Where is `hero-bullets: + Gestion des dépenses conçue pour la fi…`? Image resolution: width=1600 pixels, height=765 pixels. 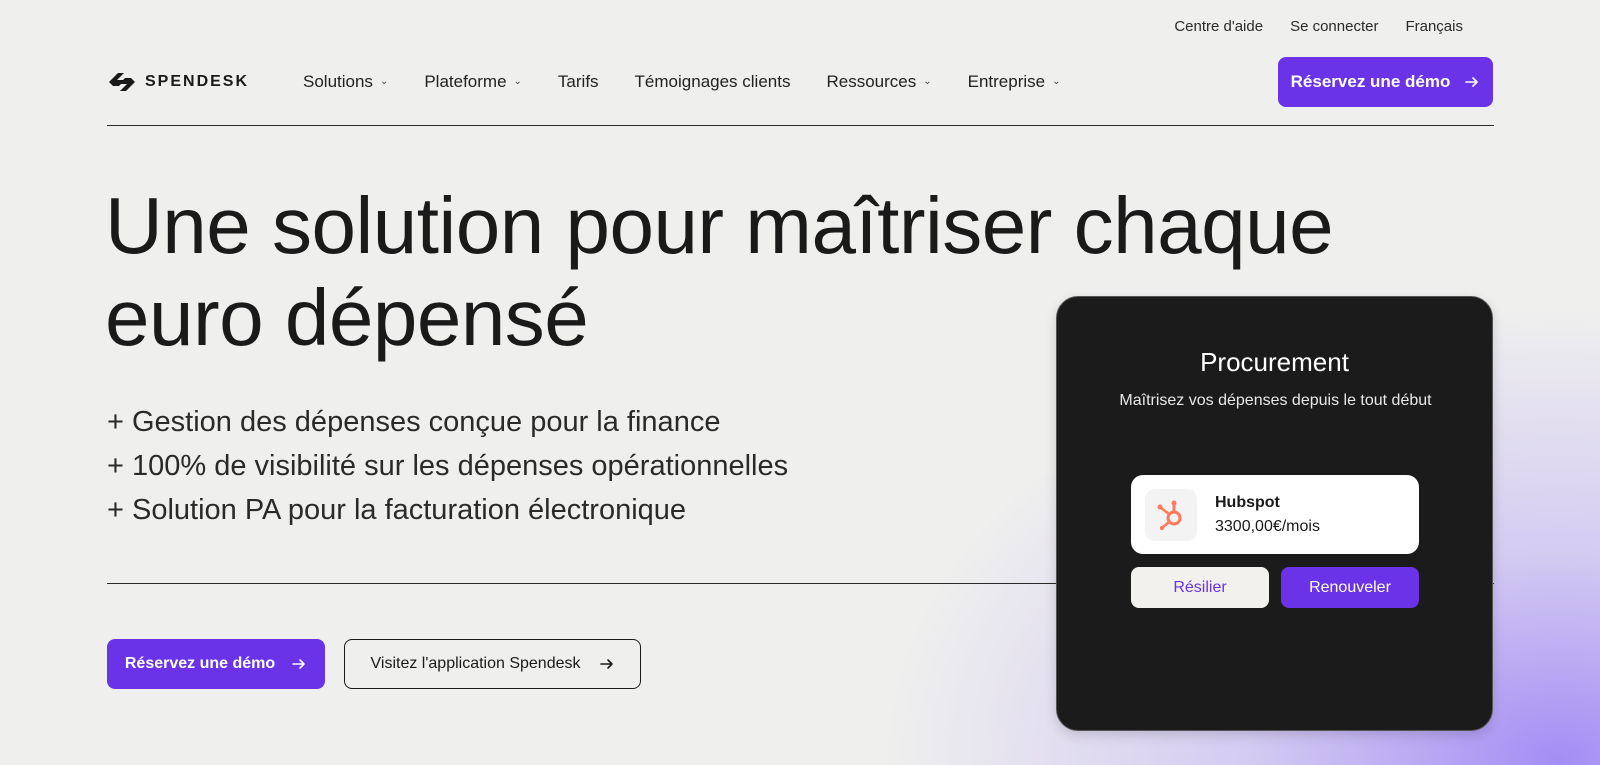 hero-bullets: + Gestion des dépenses conçue pour la fi… is located at coordinates (447, 466).